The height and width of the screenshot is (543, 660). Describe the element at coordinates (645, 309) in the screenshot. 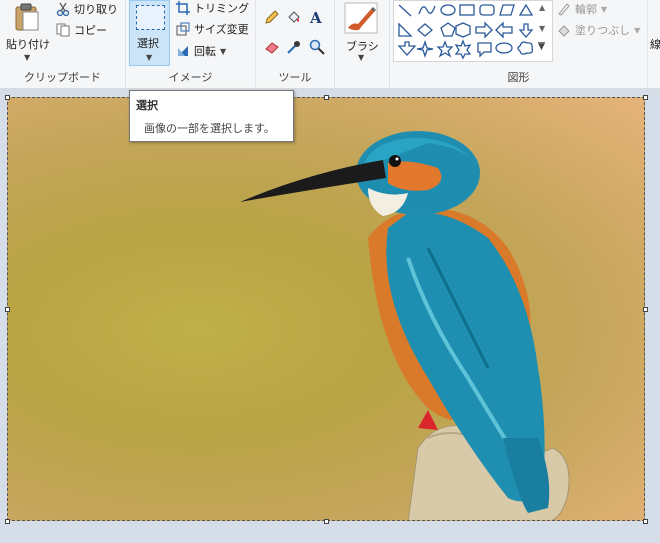

I see `resize-handle-mid-right` at that location.